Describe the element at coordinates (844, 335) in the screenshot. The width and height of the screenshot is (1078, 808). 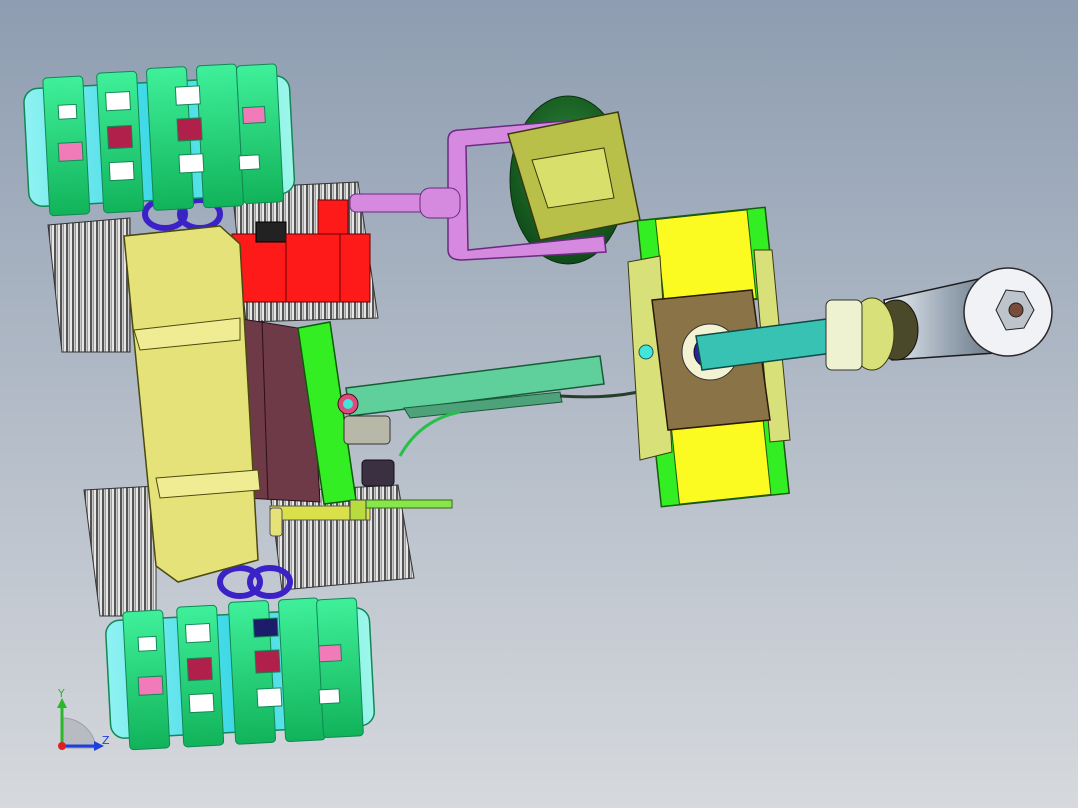
I see `end-bracket` at that location.